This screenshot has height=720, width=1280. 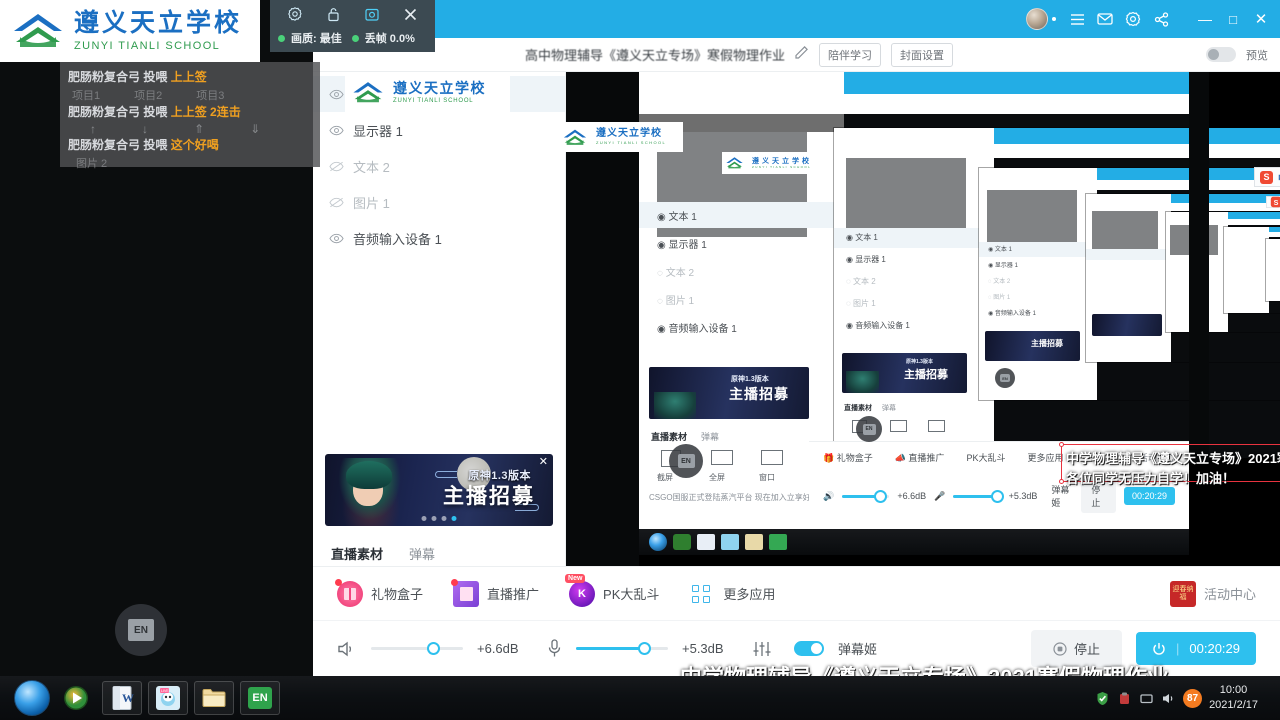 What do you see at coordinates (338, 582) in the screenshot?
I see `notification-dot` at bounding box center [338, 582].